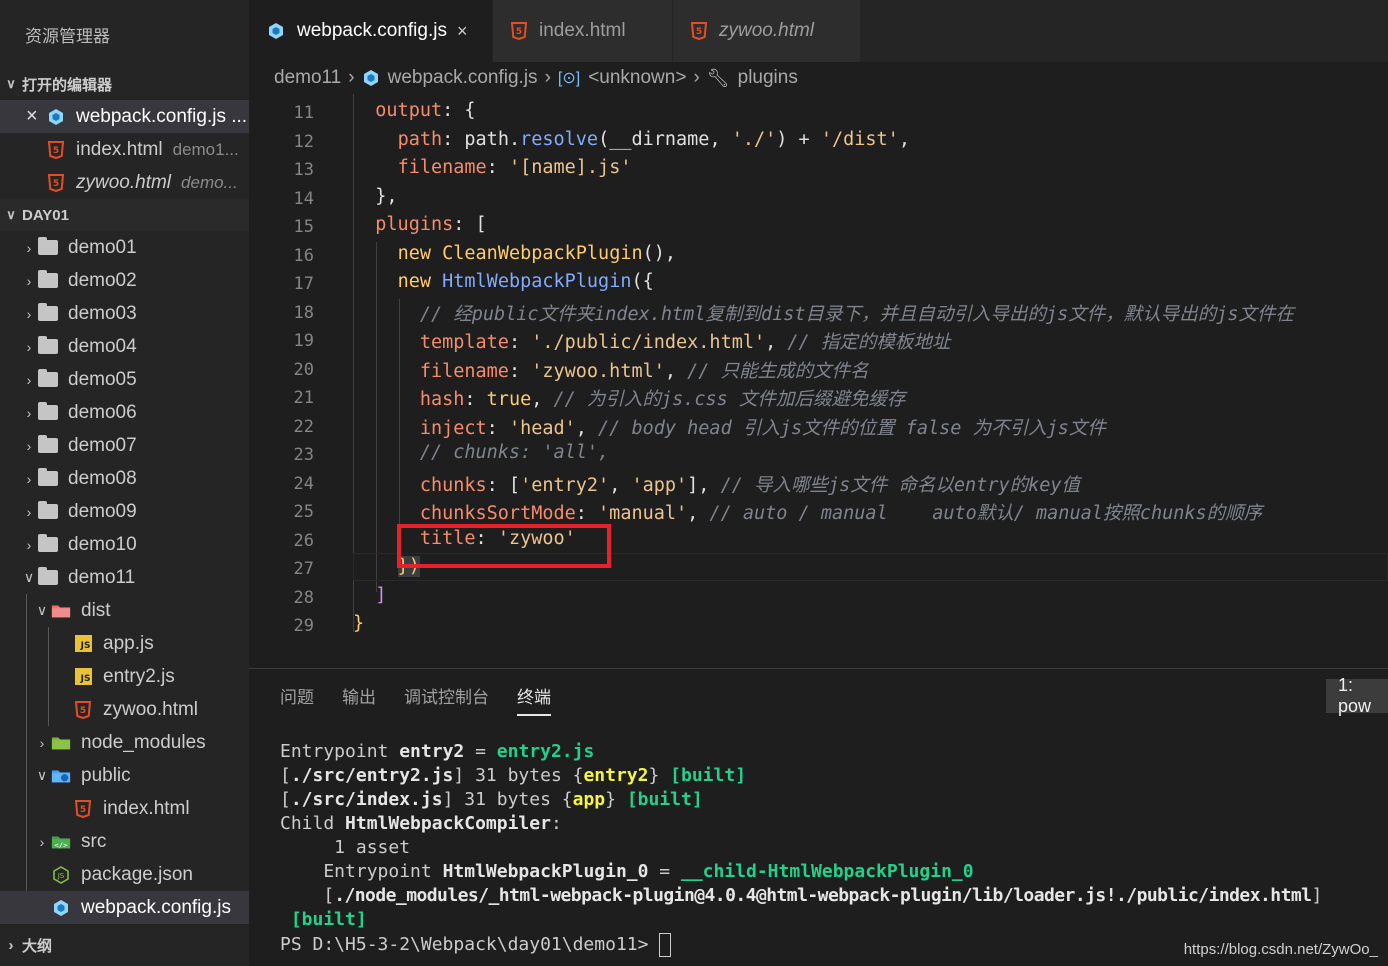 The height and width of the screenshot is (966, 1388). Describe the element at coordinates (124, 84) in the screenshot. I see `open-editors-header: ∨ 打开的编辑器` at that location.